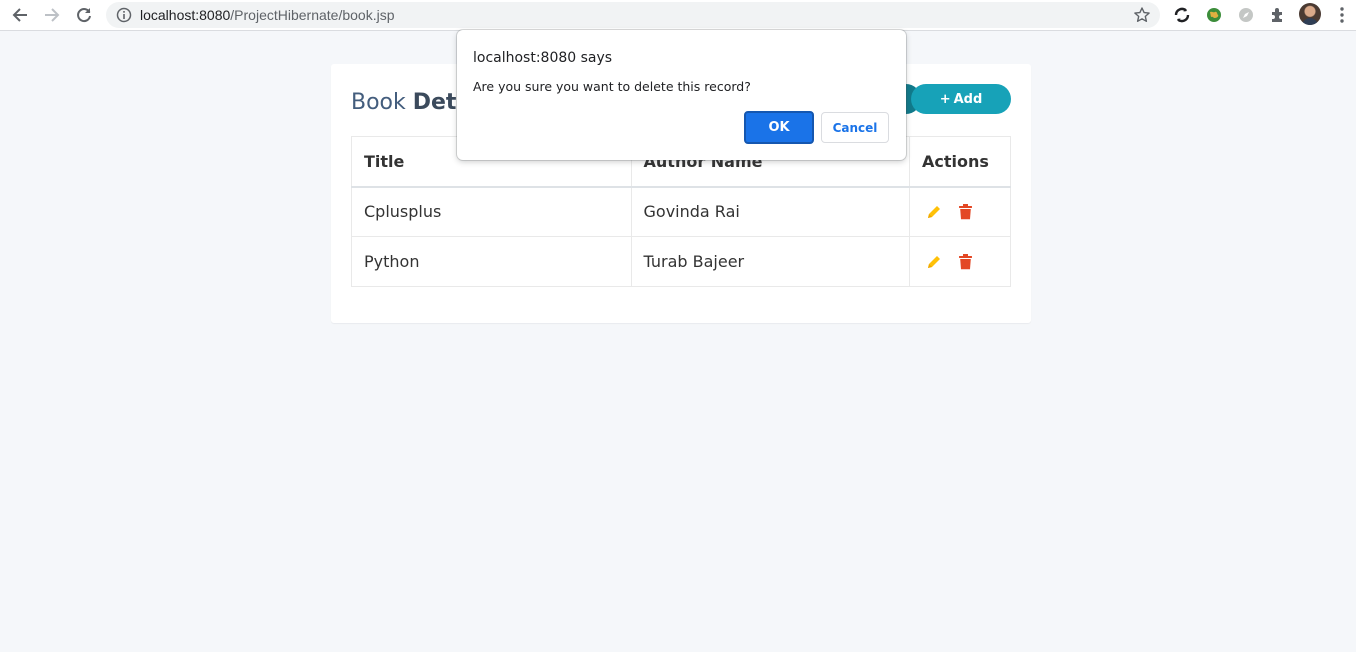 This screenshot has width=1356, height=652. I want to click on cell-title: Cplusplus, so click(491, 211).